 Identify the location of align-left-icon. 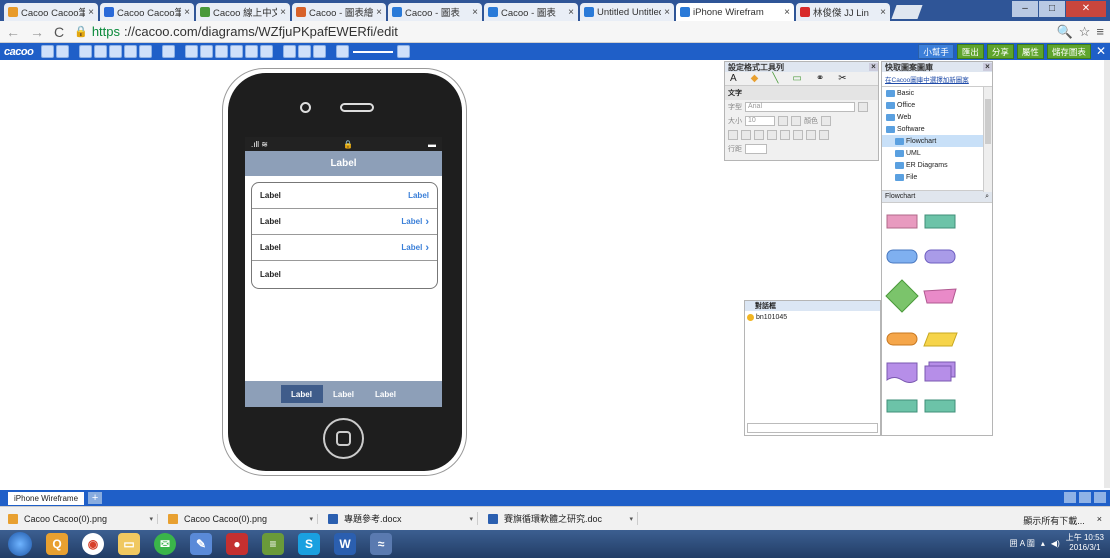
(772, 135).